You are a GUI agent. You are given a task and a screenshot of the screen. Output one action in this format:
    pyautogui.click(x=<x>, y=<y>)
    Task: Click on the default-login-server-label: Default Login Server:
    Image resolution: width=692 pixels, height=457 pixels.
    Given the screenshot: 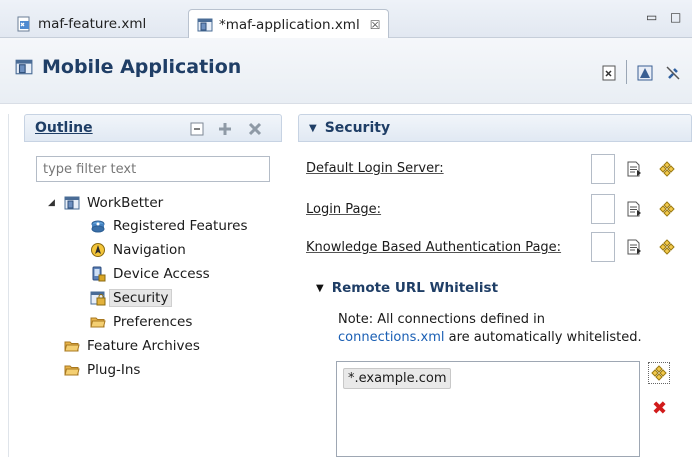 What is the action you would take?
    pyautogui.click(x=375, y=168)
    